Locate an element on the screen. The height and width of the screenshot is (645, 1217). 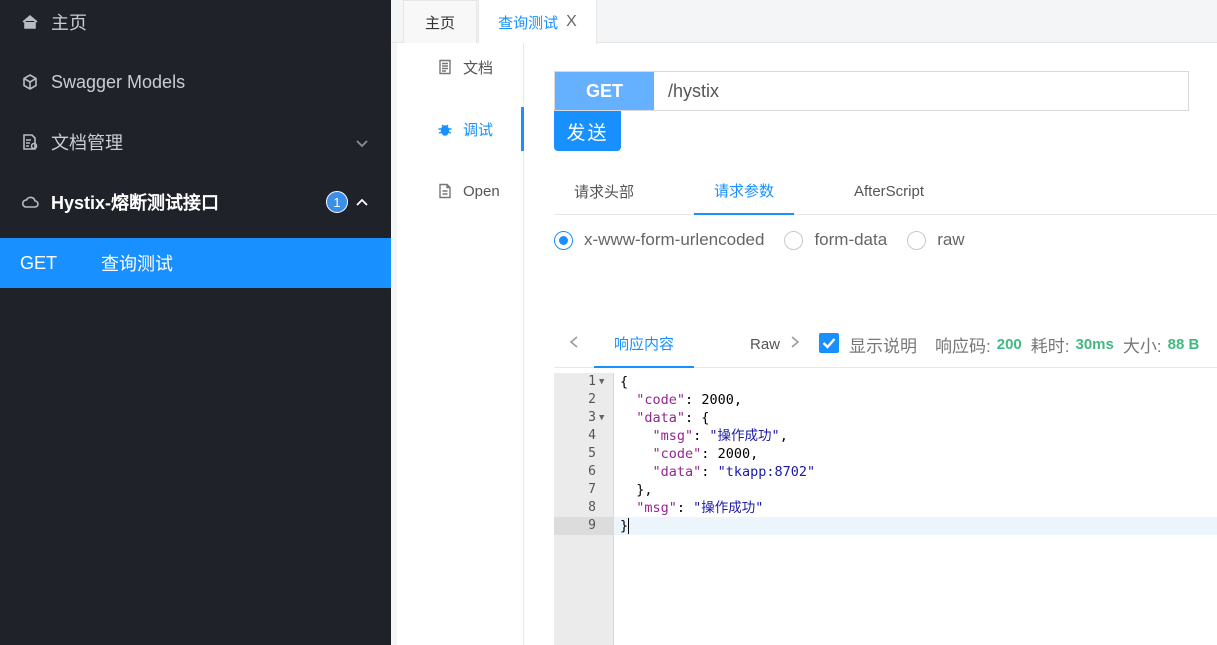
radio-label: form-data is located at coordinates (851, 239).